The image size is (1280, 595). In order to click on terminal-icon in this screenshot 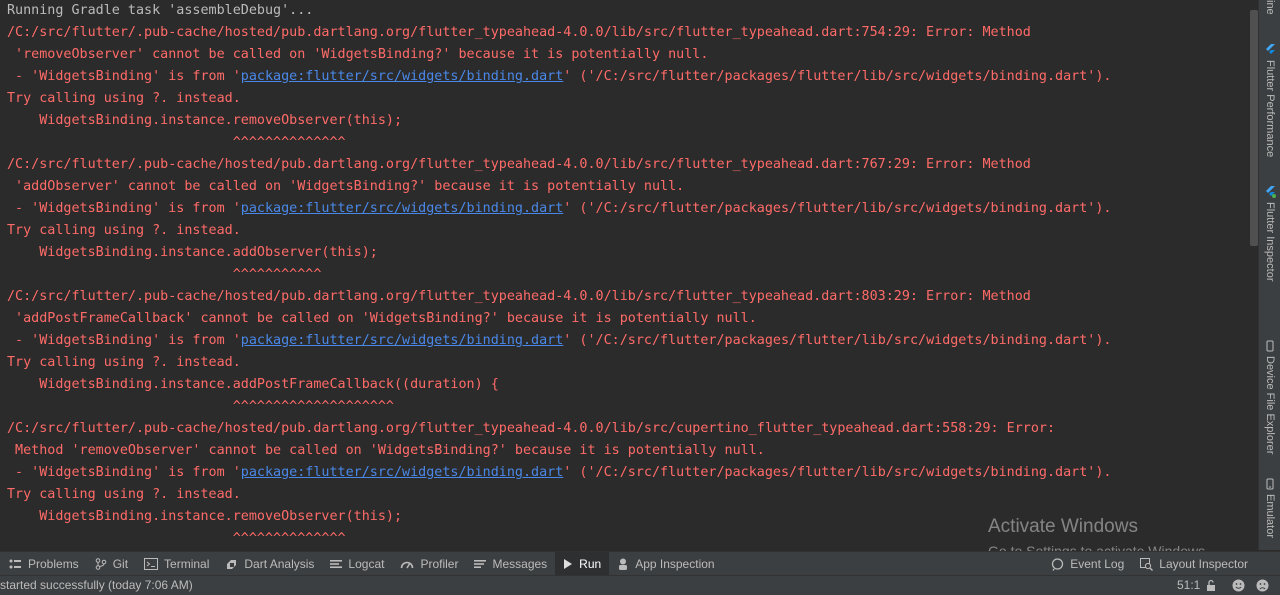, I will do `click(151, 564)`.